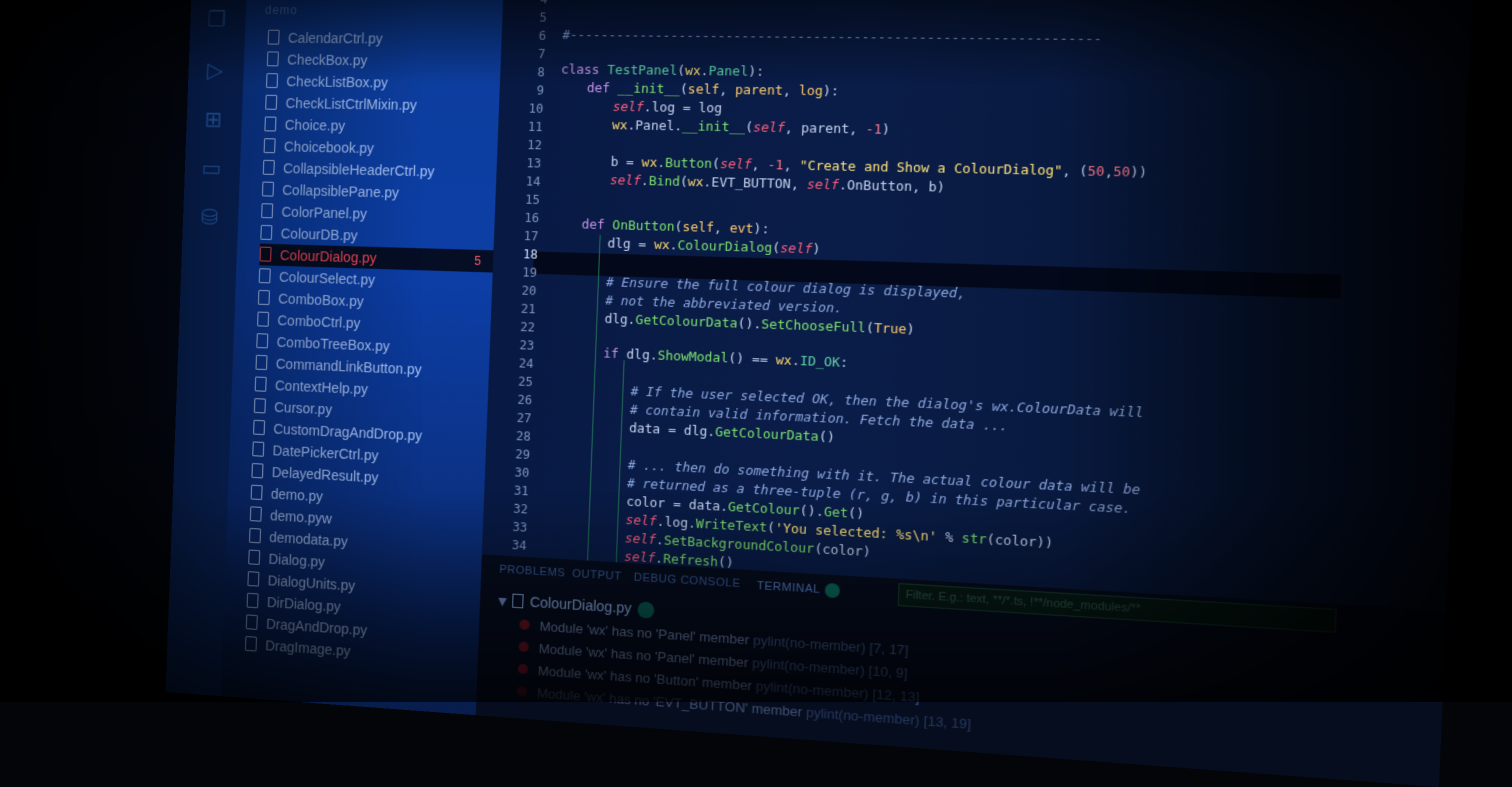 This screenshot has height=787, width=1512. I want to click on code-line: def __init__(self, parent, log):, so click(713, 89).